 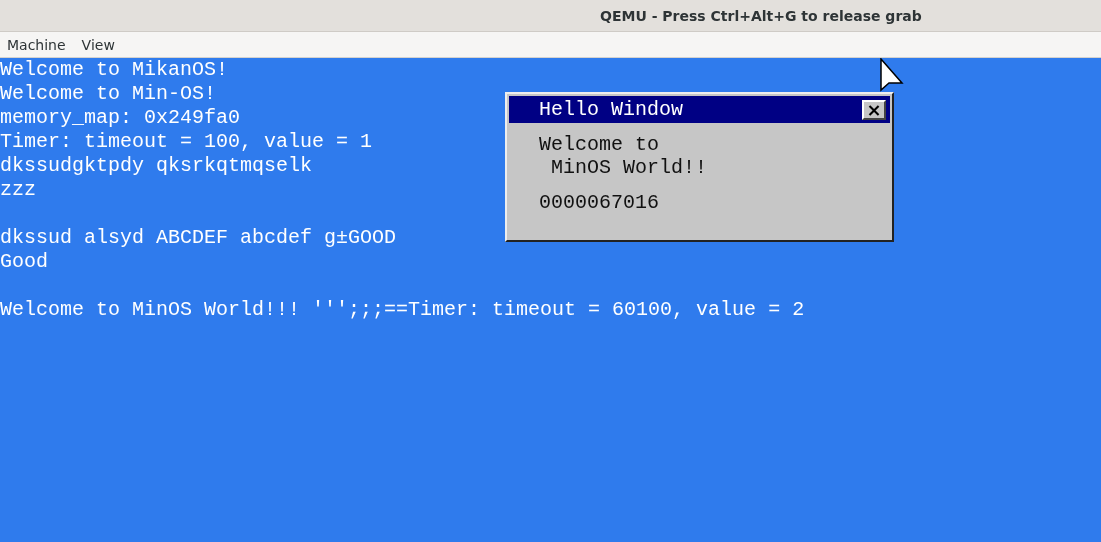 What do you see at coordinates (114, 70) in the screenshot?
I see `console-line: Welcome to MikanOS!` at bounding box center [114, 70].